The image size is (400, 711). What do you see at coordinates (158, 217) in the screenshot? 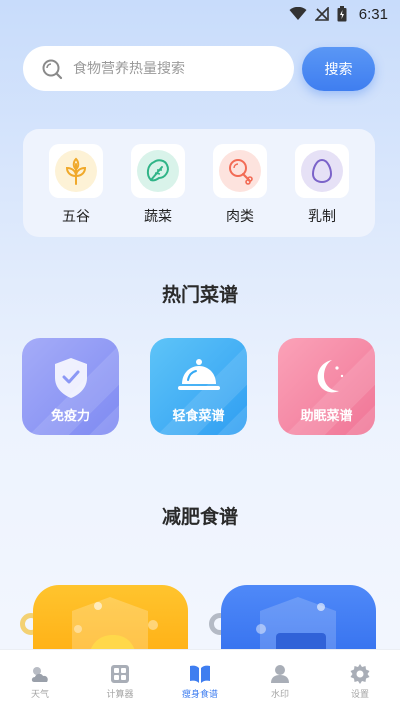
I see `category-label: 蔬菜` at bounding box center [158, 217].